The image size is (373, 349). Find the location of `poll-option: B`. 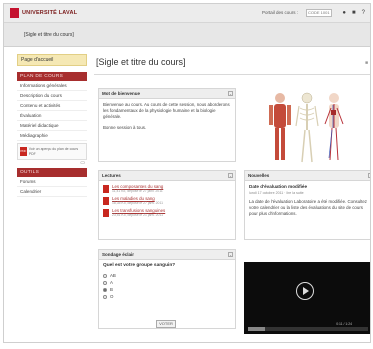

poll-option: B is located at coordinates (167, 289).